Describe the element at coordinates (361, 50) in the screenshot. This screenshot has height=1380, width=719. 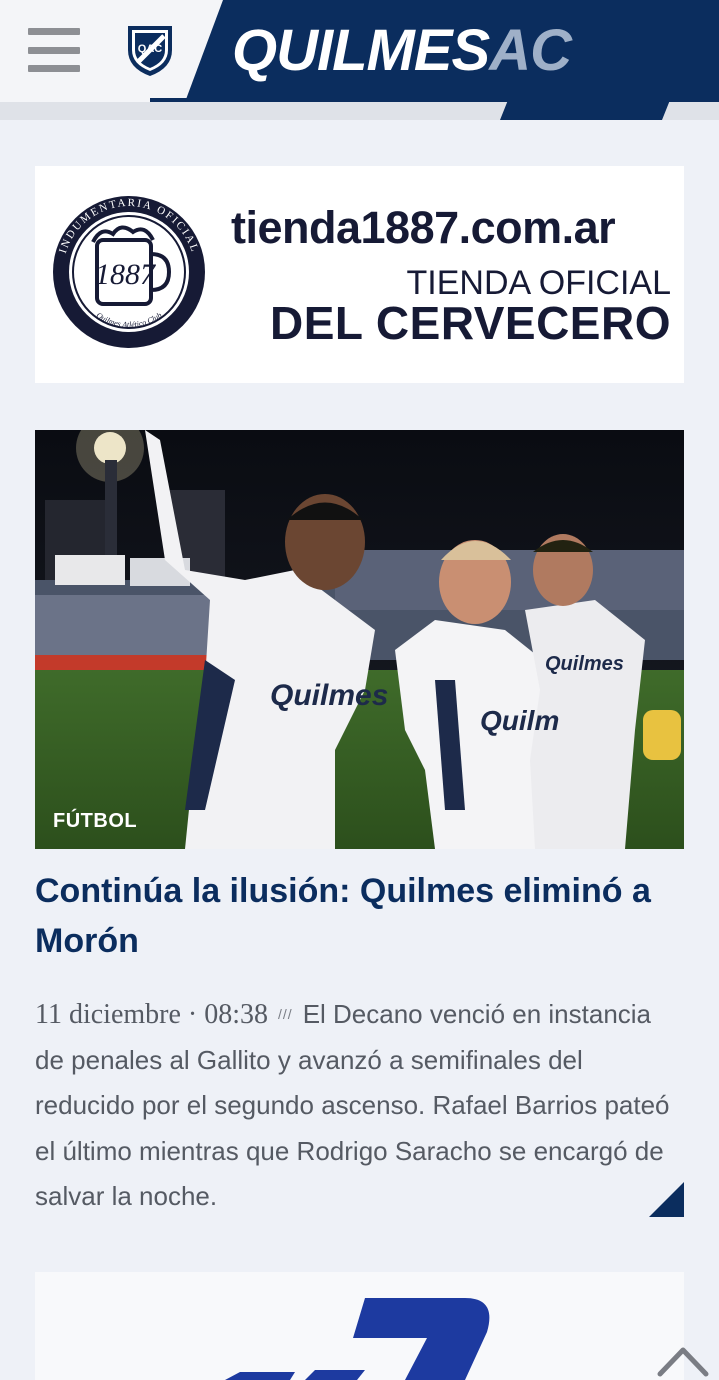
I see `brand-primary: QUILMES` at that location.